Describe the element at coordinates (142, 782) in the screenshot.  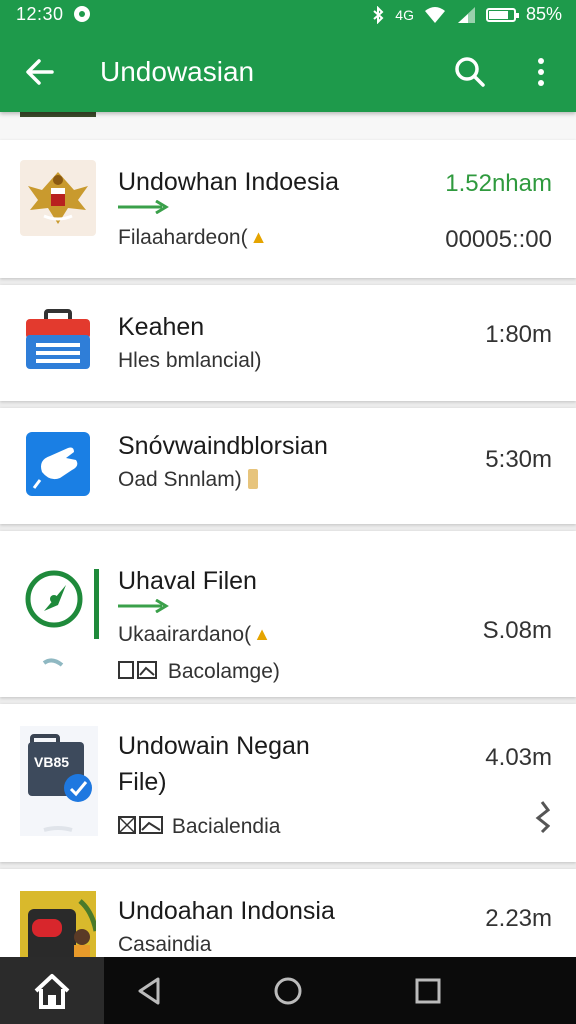
I see `item-name-line2: File)` at that location.